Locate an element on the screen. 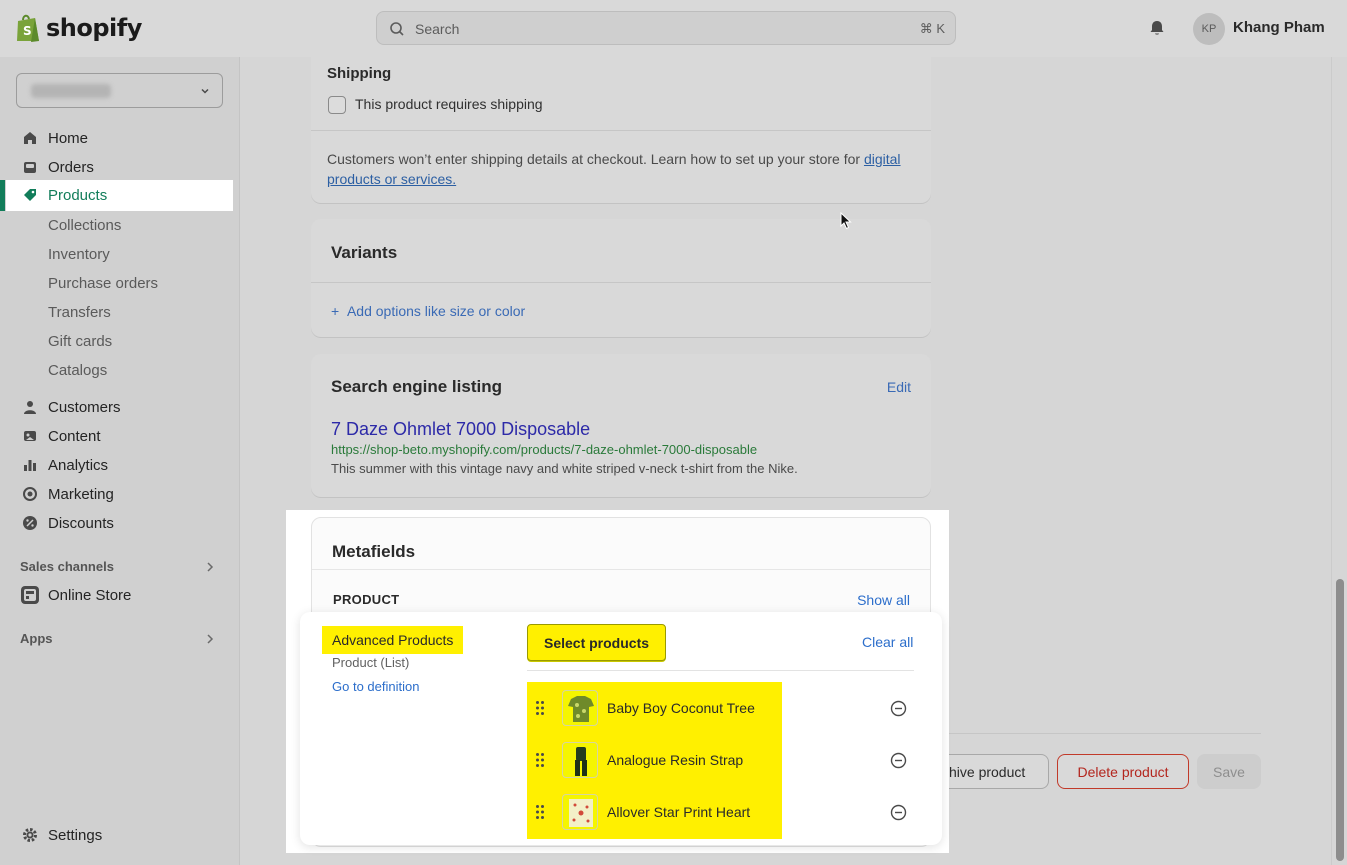  variants-title: Variants is located at coordinates (364, 252).